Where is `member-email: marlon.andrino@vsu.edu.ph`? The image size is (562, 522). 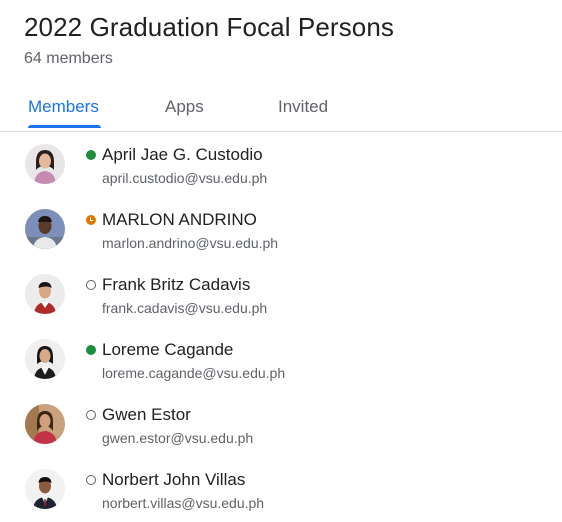 member-email: marlon.andrino@vsu.edu.ph is located at coordinates (190, 243).